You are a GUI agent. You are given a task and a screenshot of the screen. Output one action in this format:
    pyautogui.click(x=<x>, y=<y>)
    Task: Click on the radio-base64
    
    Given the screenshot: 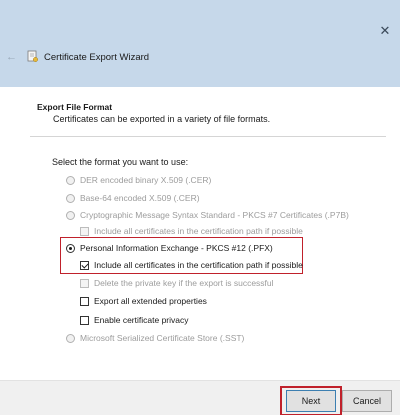 What is the action you would take?
    pyautogui.click(x=70, y=198)
    